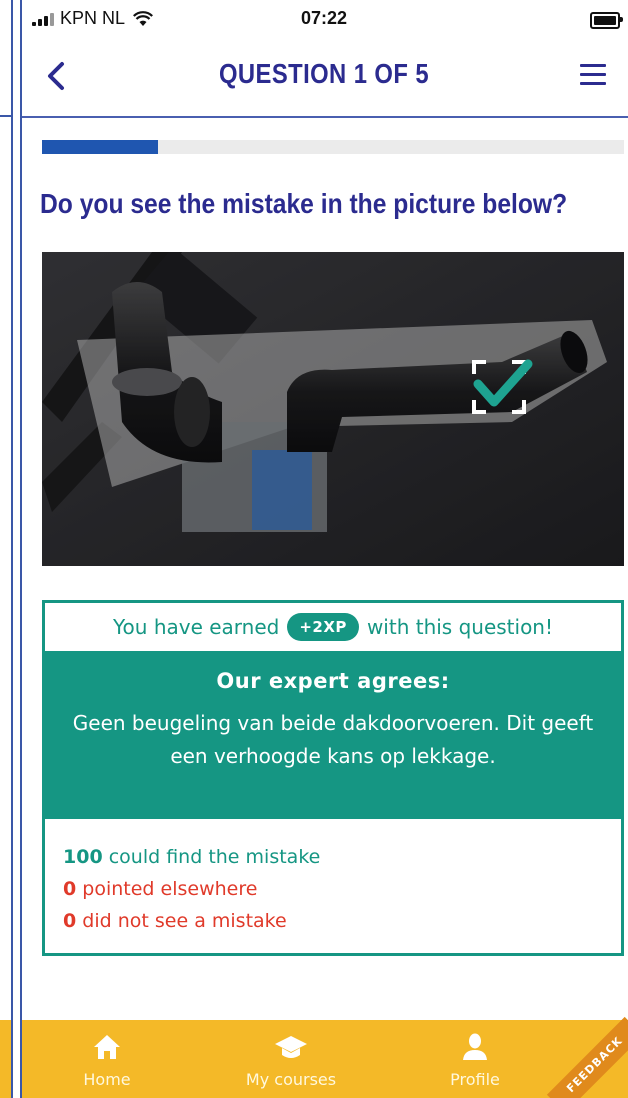 The height and width of the screenshot is (1098, 628). Describe the element at coordinates (323, 627) in the screenshot. I see `xp-badge: +2XP` at that location.